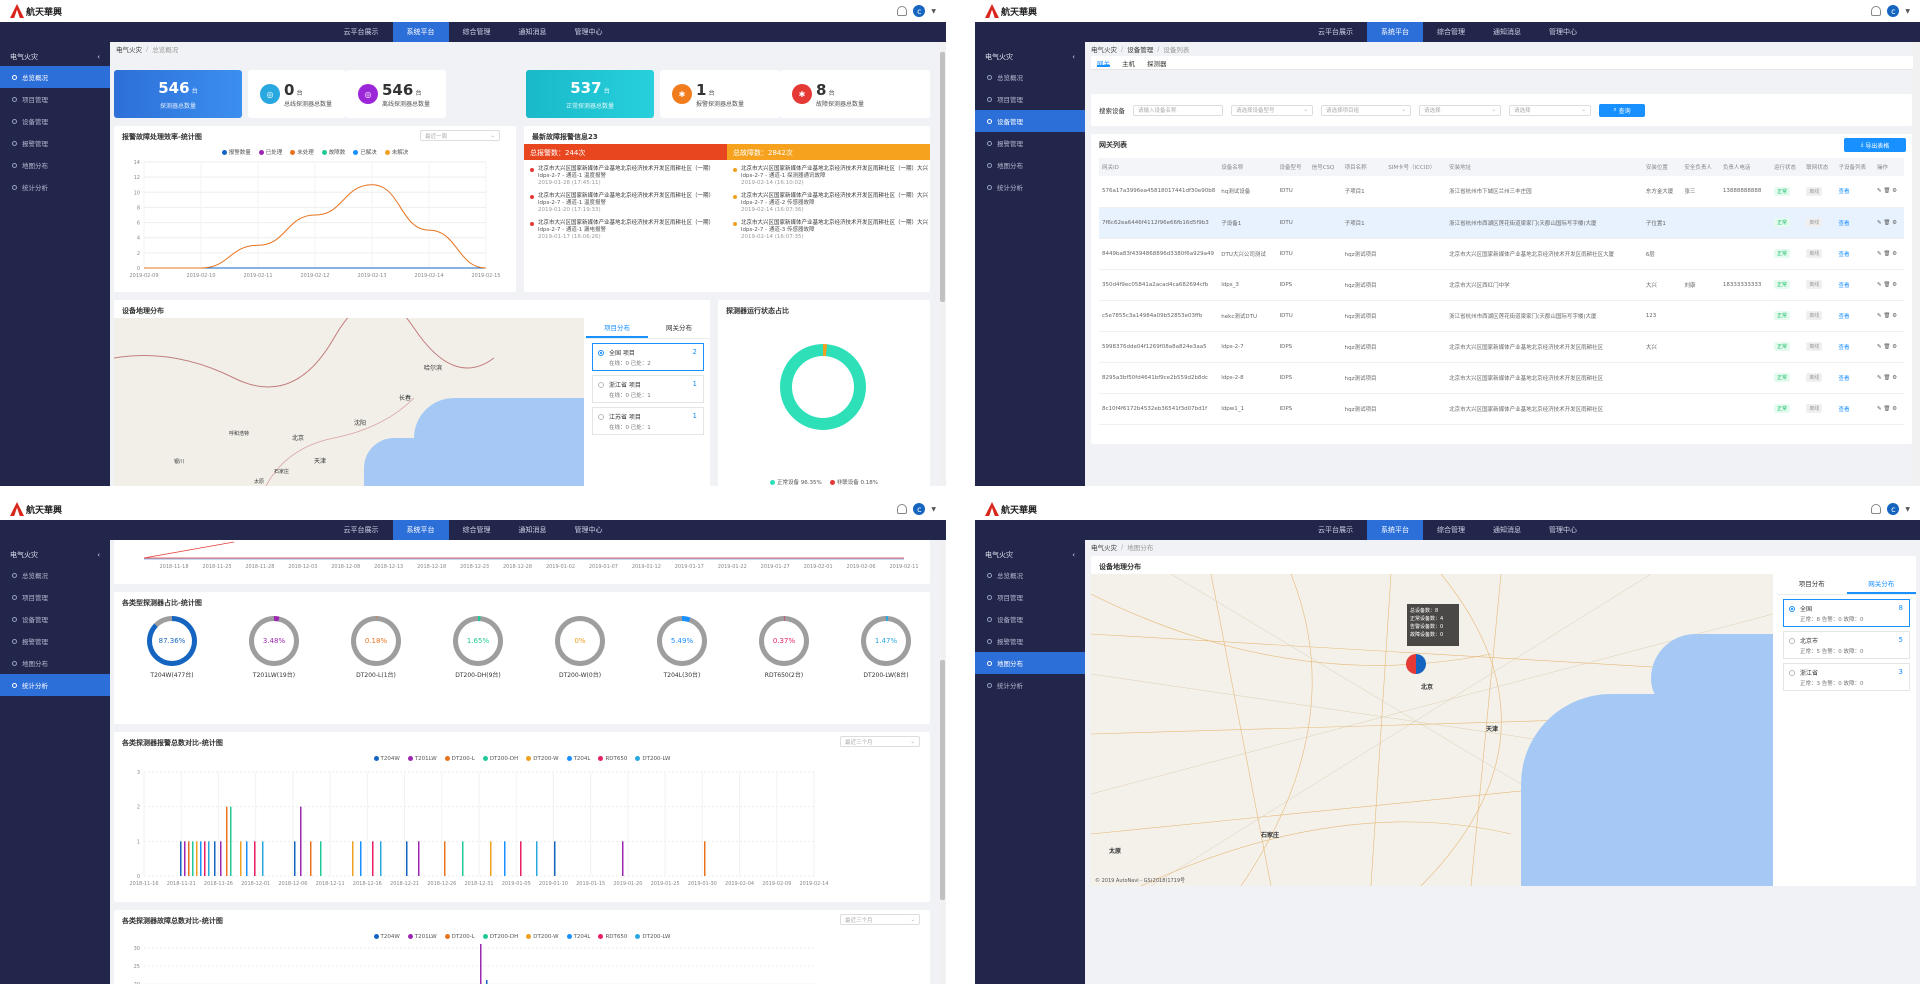  I want to click on legend-item: 已处理, so click(271, 152).